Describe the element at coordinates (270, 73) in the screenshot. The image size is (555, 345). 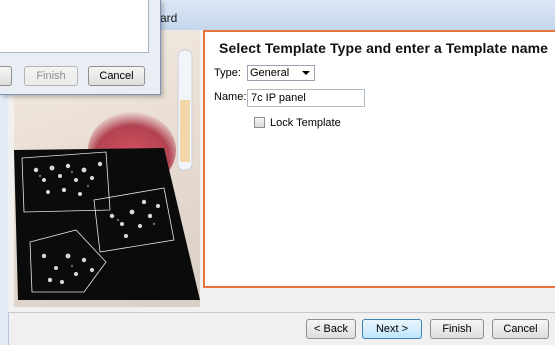
I see `type-select-value: General` at that location.